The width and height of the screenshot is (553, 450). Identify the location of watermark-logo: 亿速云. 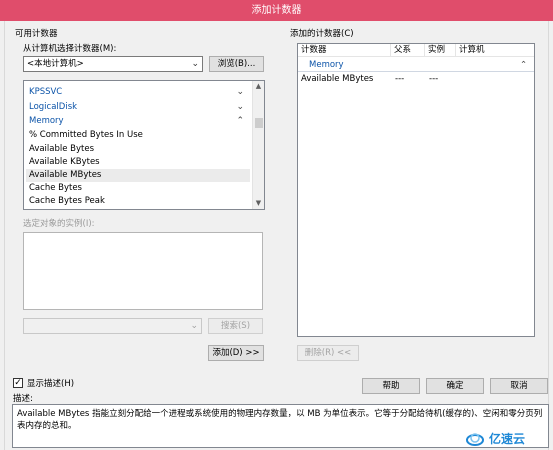
(506, 438).